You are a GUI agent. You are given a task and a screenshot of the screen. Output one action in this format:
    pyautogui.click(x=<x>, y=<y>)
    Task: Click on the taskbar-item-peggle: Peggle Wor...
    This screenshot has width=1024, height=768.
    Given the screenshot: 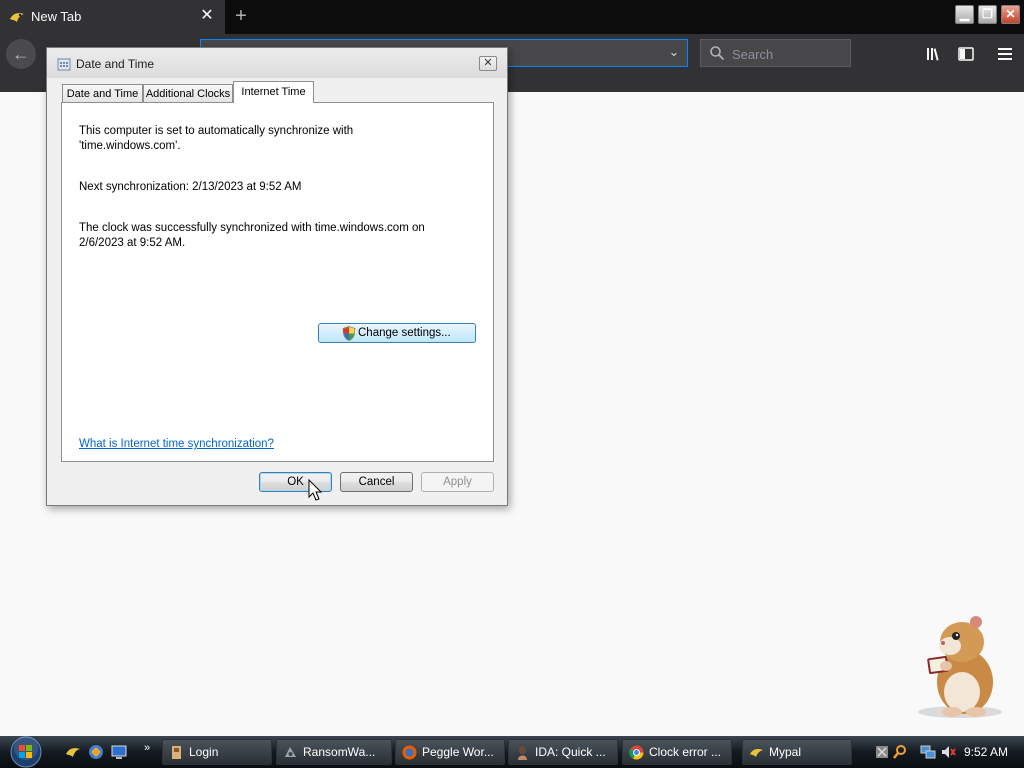 What is the action you would take?
    pyautogui.click(x=450, y=752)
    